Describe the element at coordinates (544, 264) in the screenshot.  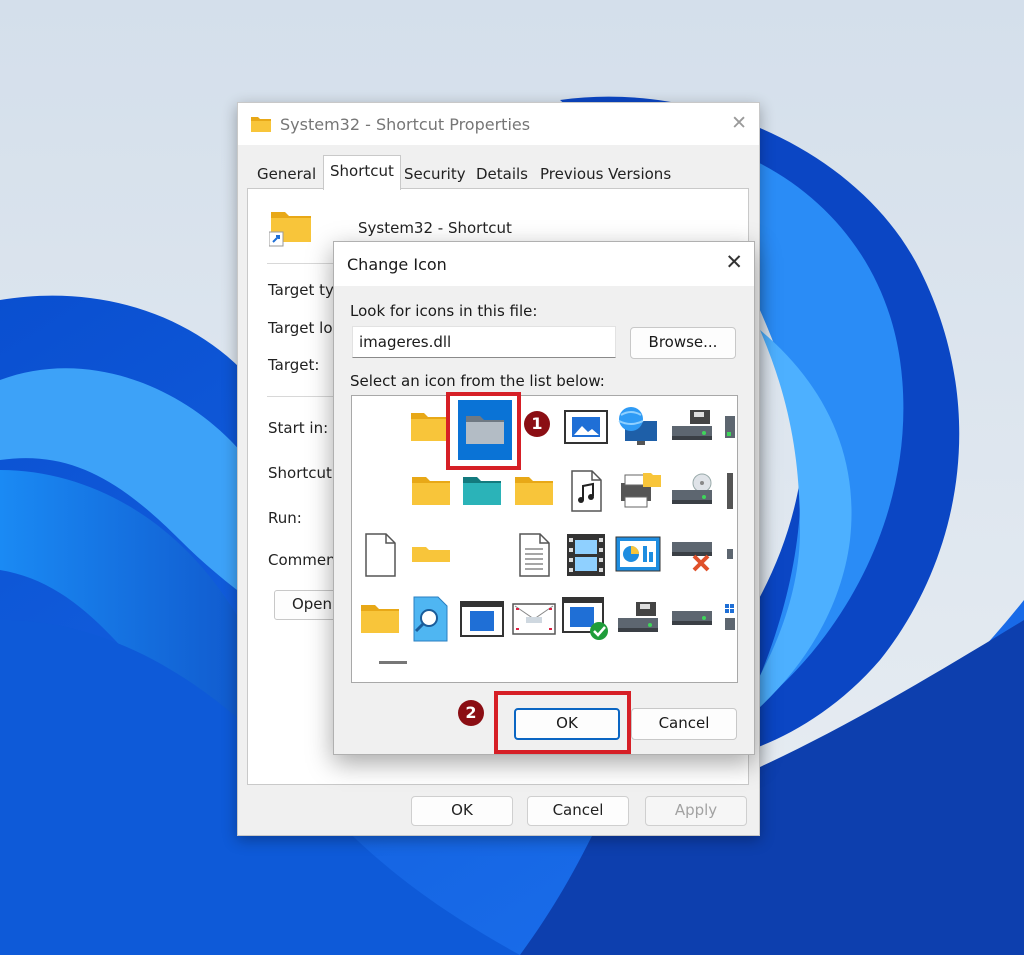
I see `dialog-titlebar: Change Icon ✕` at that location.